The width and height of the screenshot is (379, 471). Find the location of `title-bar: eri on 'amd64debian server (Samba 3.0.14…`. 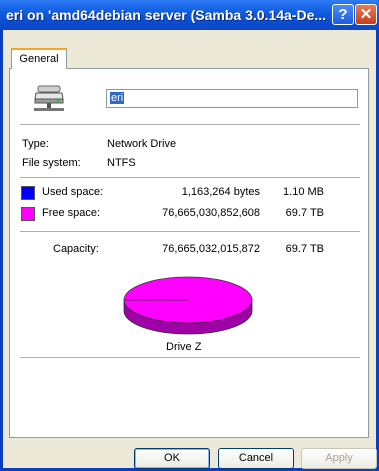

title-bar: eri on 'amd64debian server (Samba 3.0.14… is located at coordinates (189, 15).